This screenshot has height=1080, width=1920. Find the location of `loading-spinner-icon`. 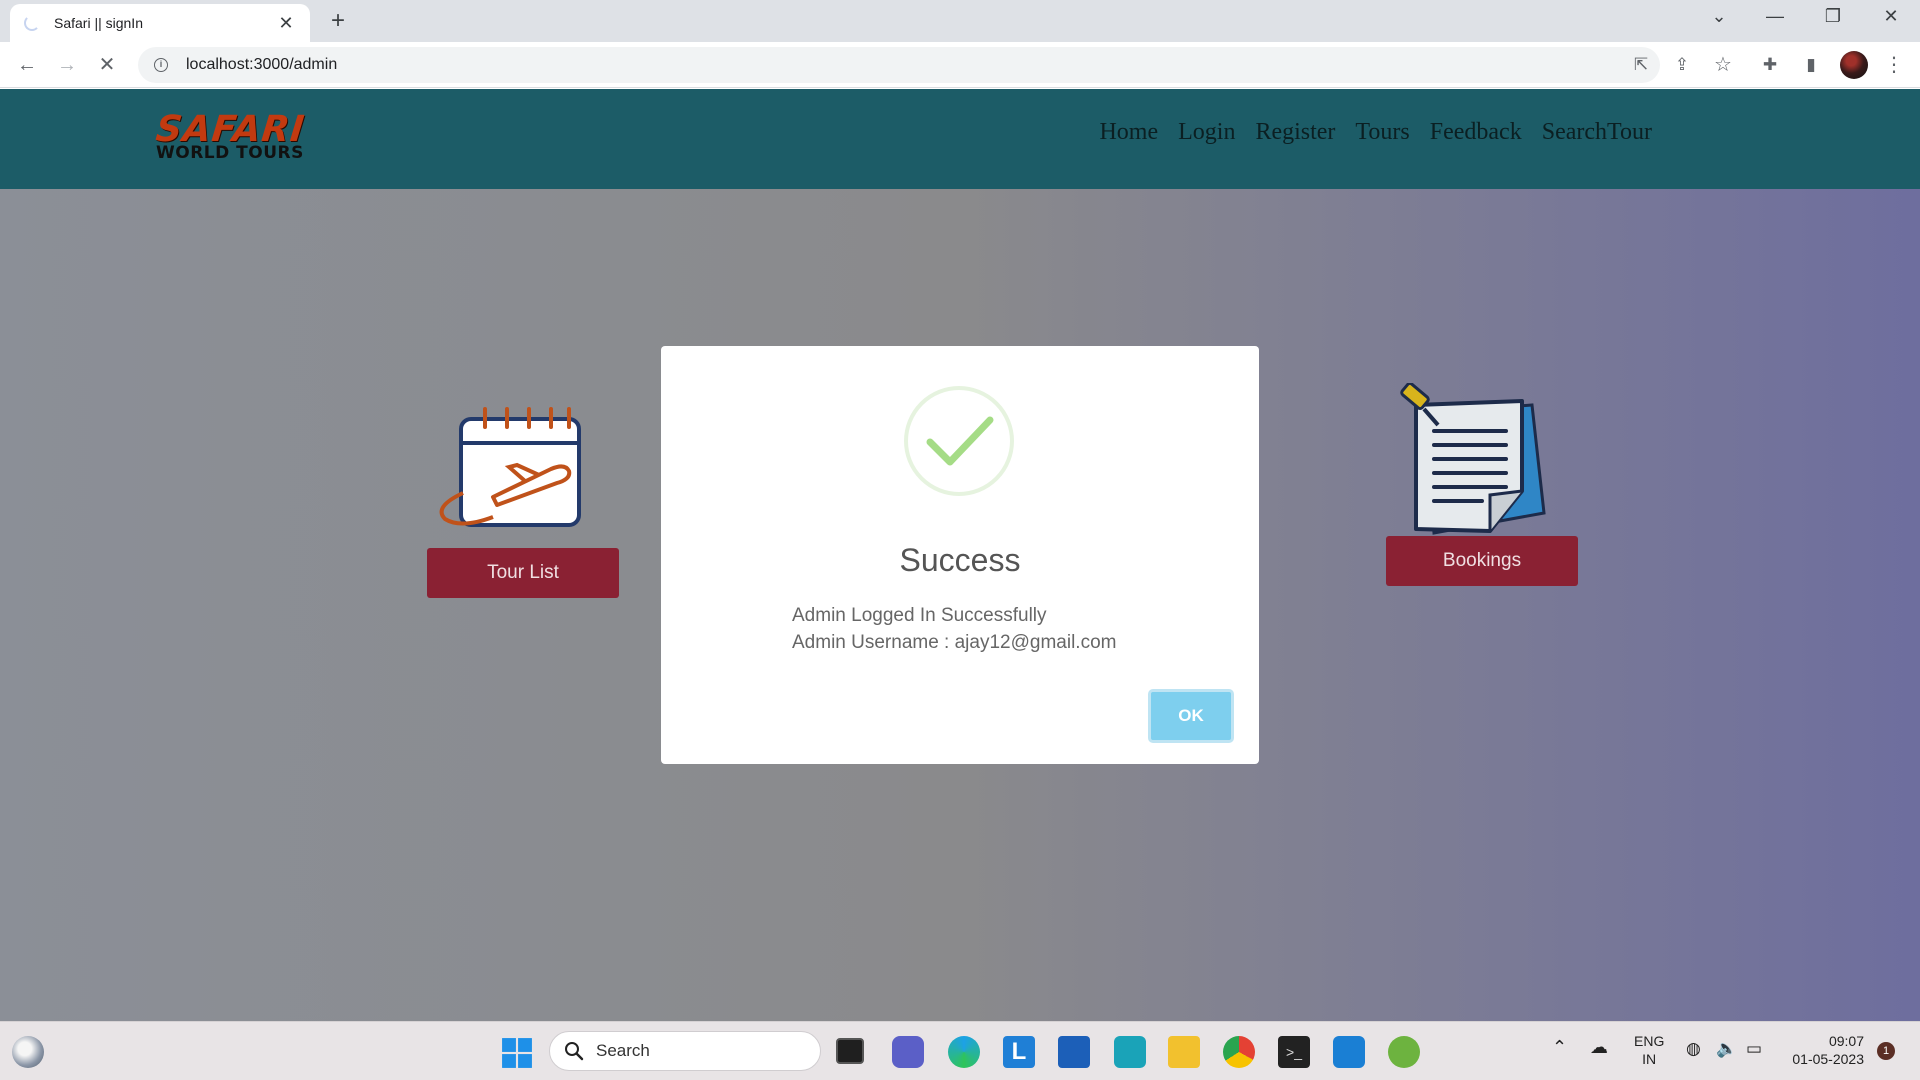

loading-spinner-icon is located at coordinates (32, 23).